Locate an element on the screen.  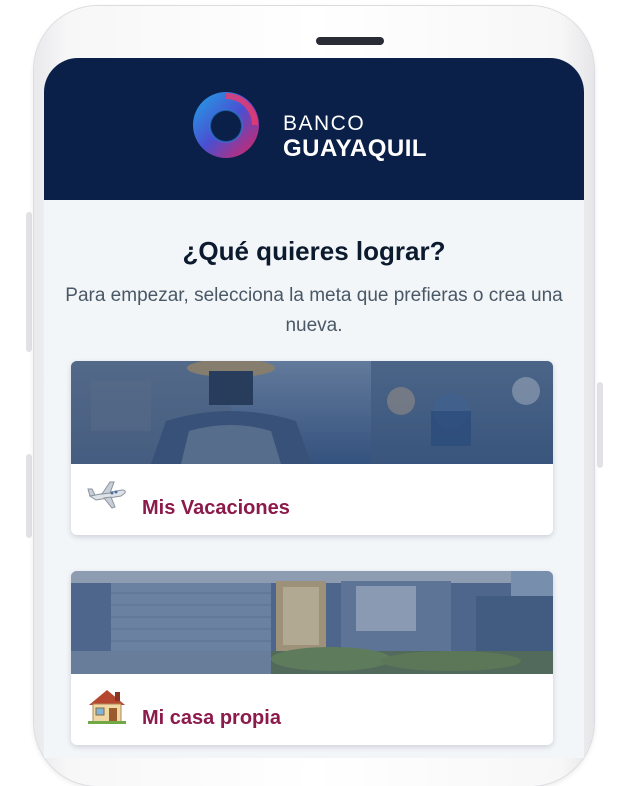
vacation-photo-image is located at coordinates (312, 412).